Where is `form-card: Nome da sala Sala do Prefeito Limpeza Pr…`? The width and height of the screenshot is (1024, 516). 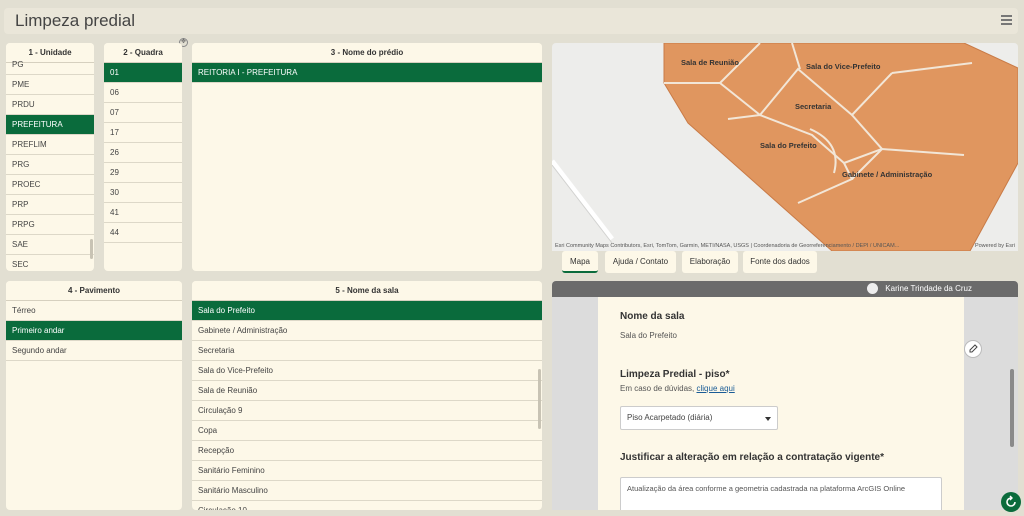 form-card: Nome da sala Sala do Prefeito Limpeza Pr… is located at coordinates (781, 403).